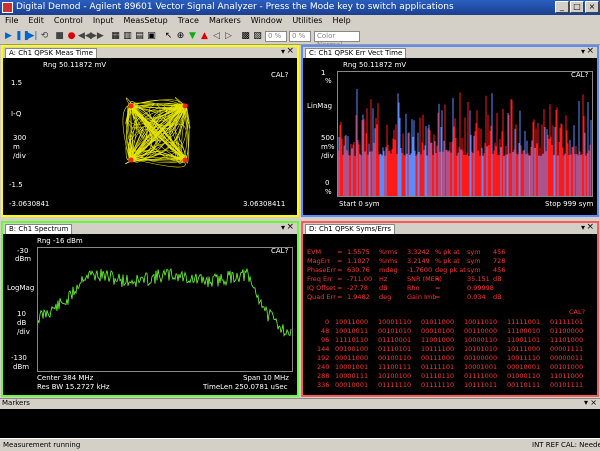 The height and width of the screenshot is (451, 600). What do you see at coordinates (216, 36) in the screenshot?
I see `marker-left-icon: ◁` at bounding box center [216, 36].